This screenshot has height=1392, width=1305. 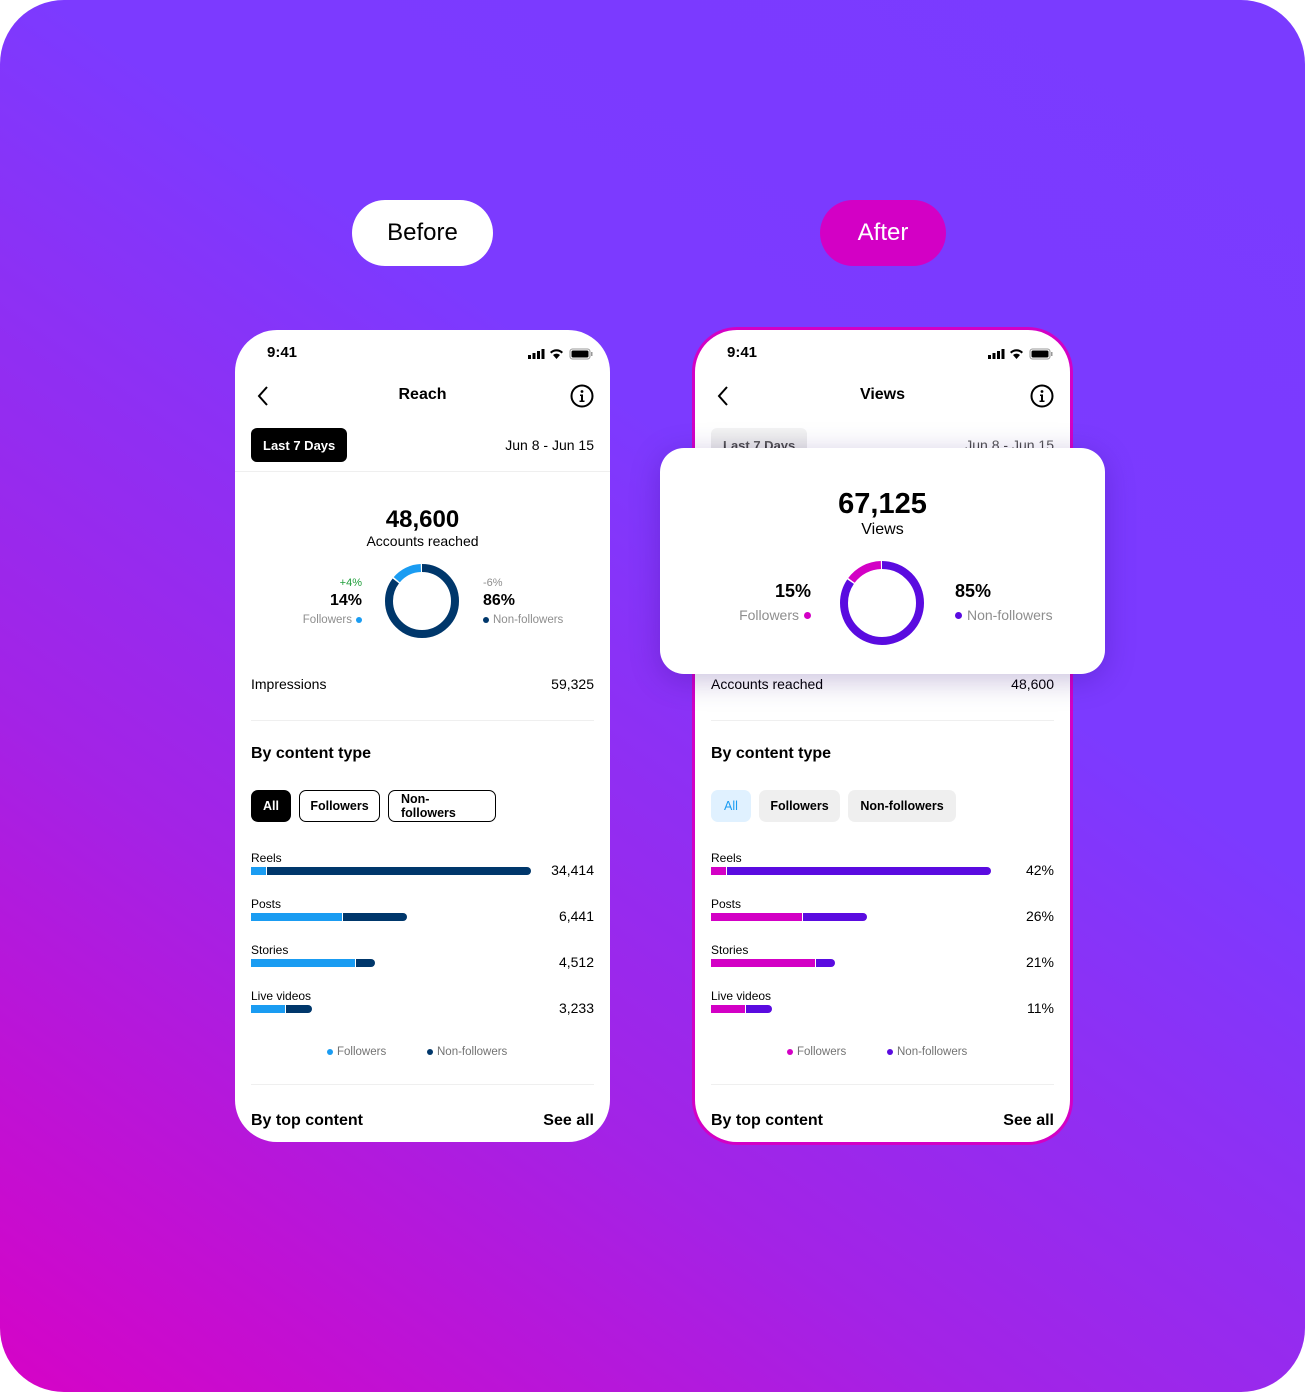 What do you see at coordinates (882, 605) in the screenshot?
I see `views-donut-chart` at bounding box center [882, 605].